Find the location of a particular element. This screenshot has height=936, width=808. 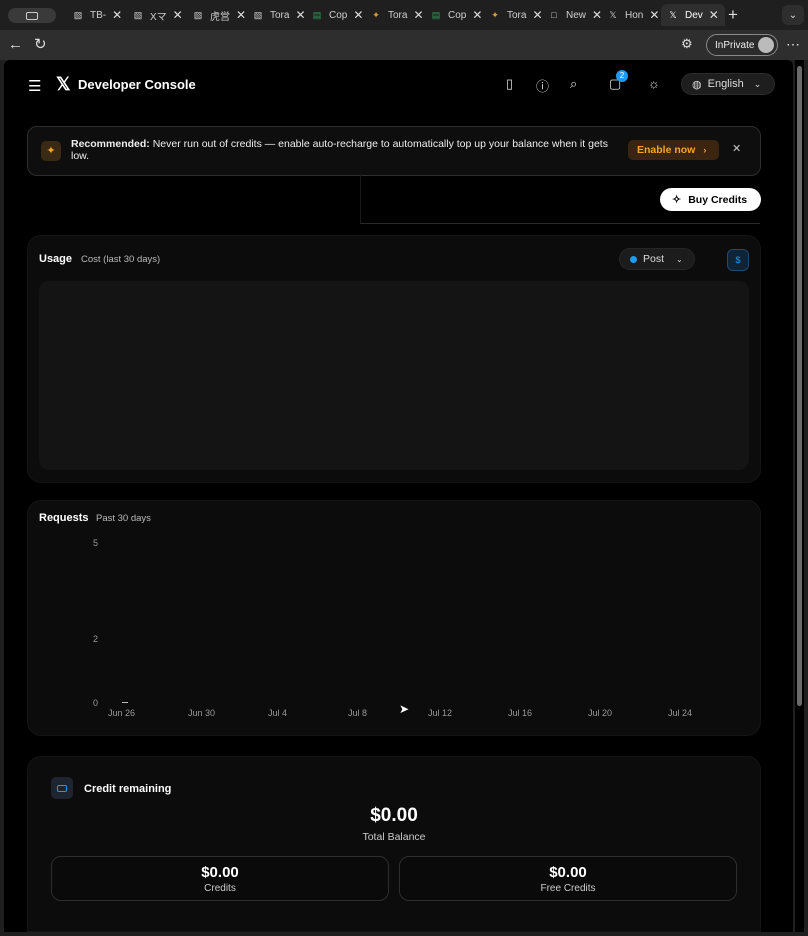

x-tick-label: Jul 16 is located at coordinates (520, 713).